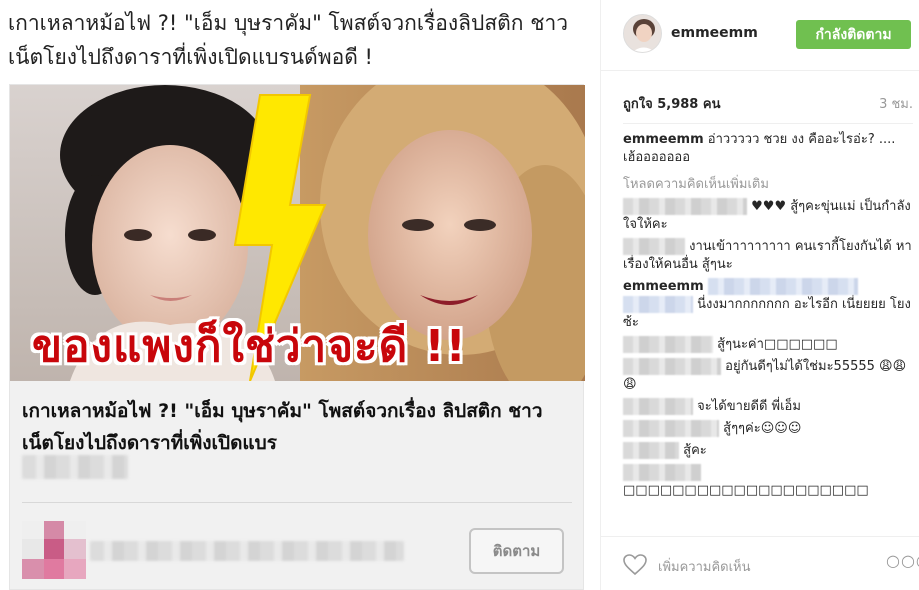  I want to click on username: emmeemm, so click(714, 33).